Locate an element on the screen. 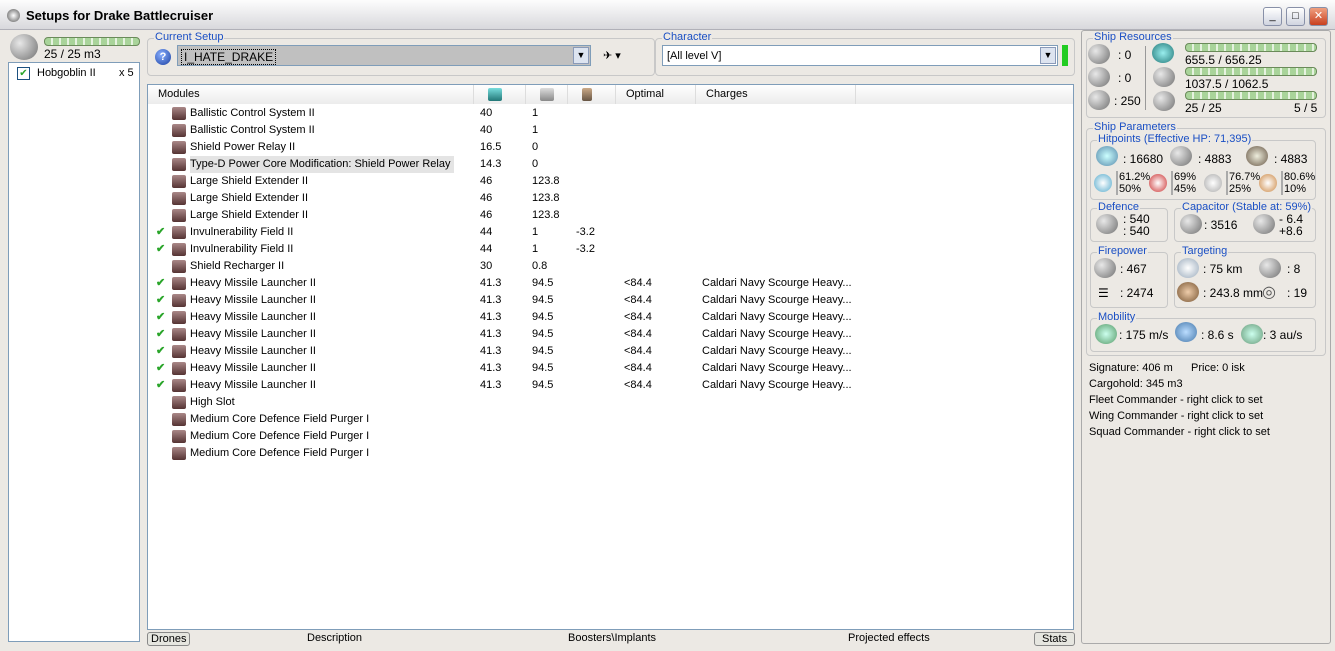 This screenshot has height=651, width=1335. wing-commander: Wing Commander - right click to set is located at coordinates (1176, 416).